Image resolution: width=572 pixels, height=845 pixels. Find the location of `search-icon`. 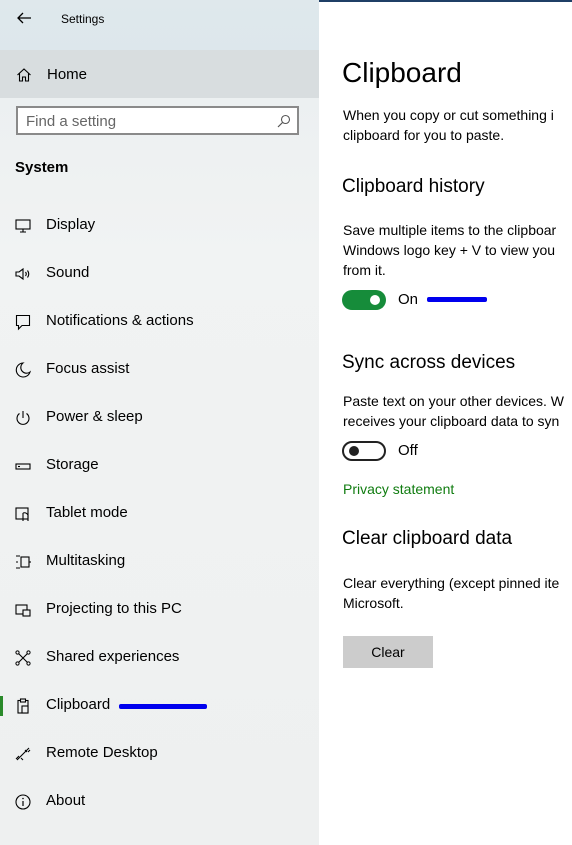

search-icon is located at coordinates (284, 121).